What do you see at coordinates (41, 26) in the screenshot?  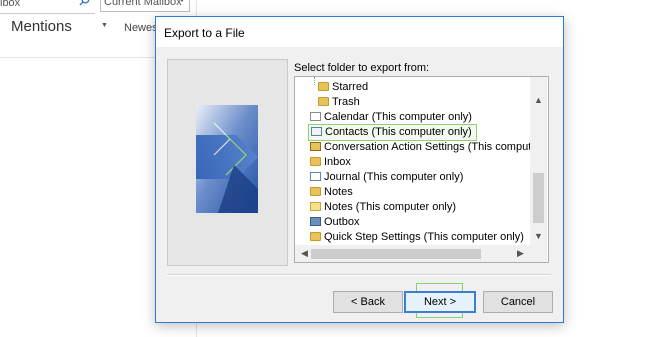 I see `mentions-filter: Mentions` at bounding box center [41, 26].